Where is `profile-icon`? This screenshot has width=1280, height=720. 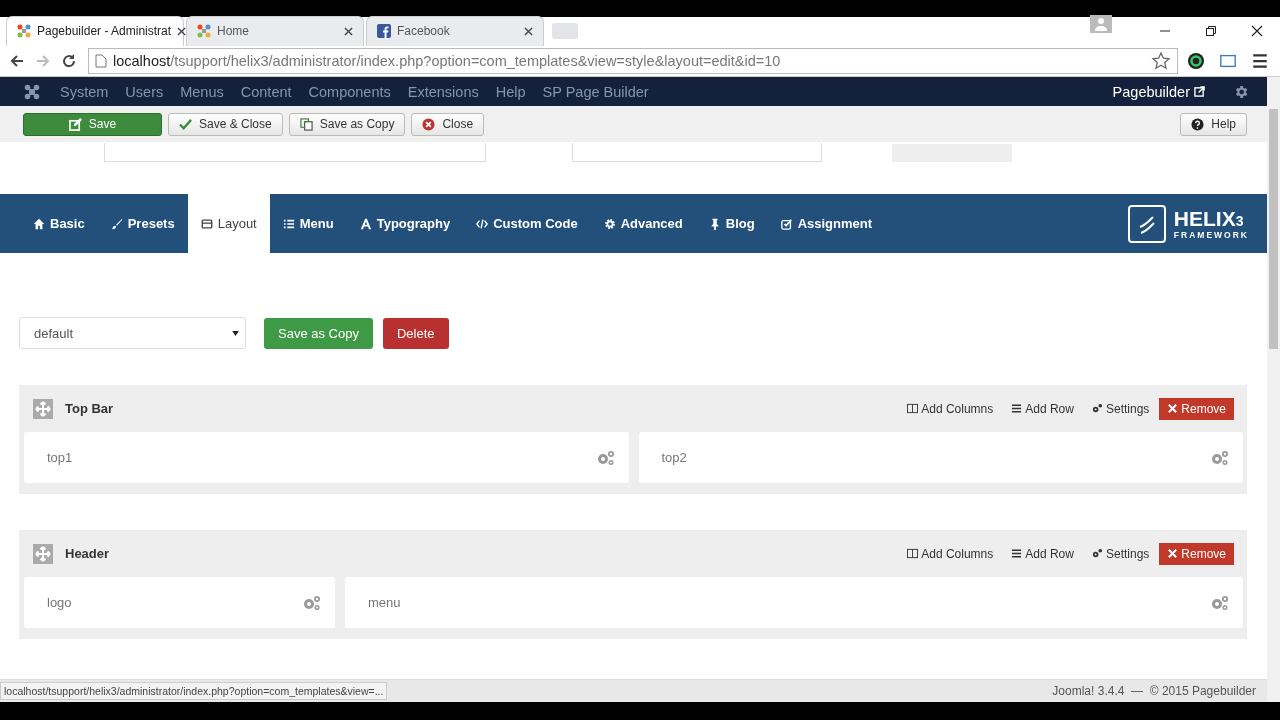 profile-icon is located at coordinates (1101, 24).